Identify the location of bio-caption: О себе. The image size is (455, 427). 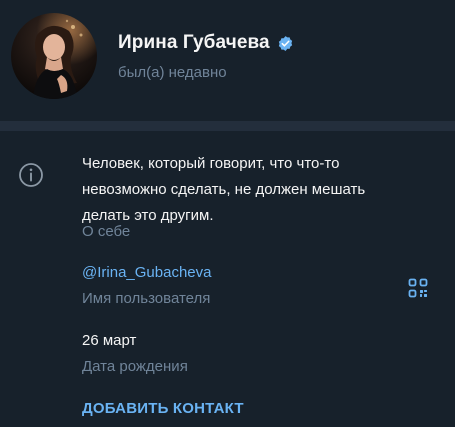
(106, 231).